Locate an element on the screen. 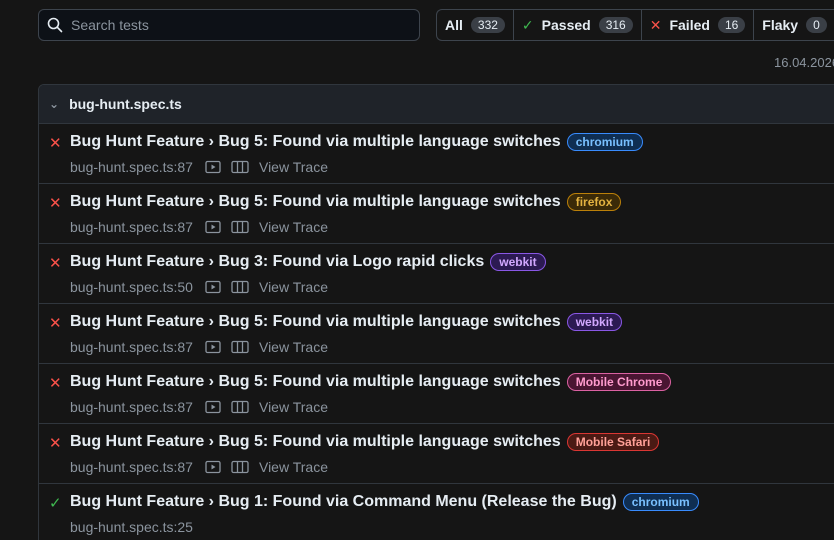 The image size is (834, 540). filter-failed-count: 16 is located at coordinates (731, 25).